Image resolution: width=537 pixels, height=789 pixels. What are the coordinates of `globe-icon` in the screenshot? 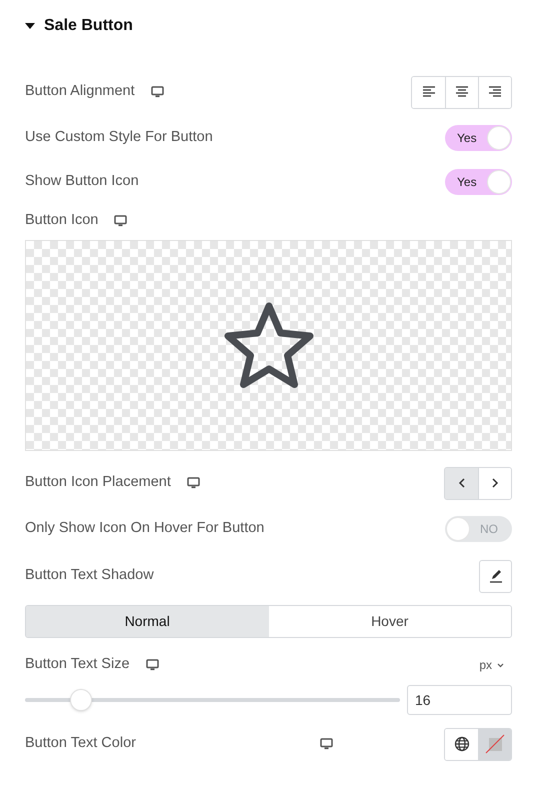 It's located at (462, 744).